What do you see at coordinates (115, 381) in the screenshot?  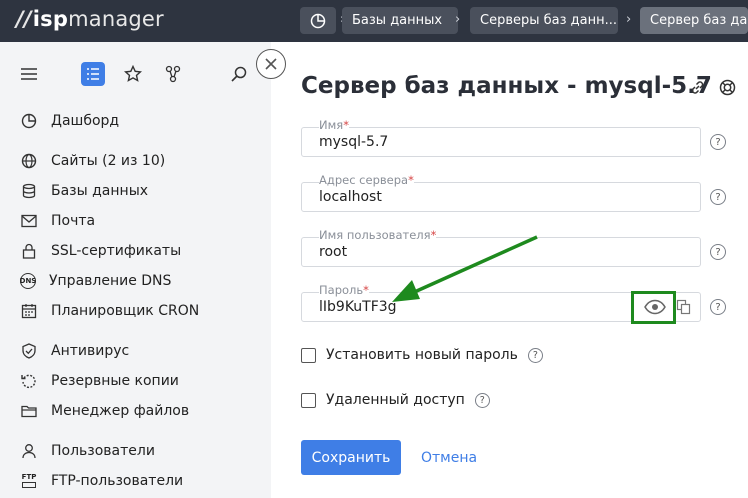 I see `sidebar-item-label: Резервные копии` at bounding box center [115, 381].